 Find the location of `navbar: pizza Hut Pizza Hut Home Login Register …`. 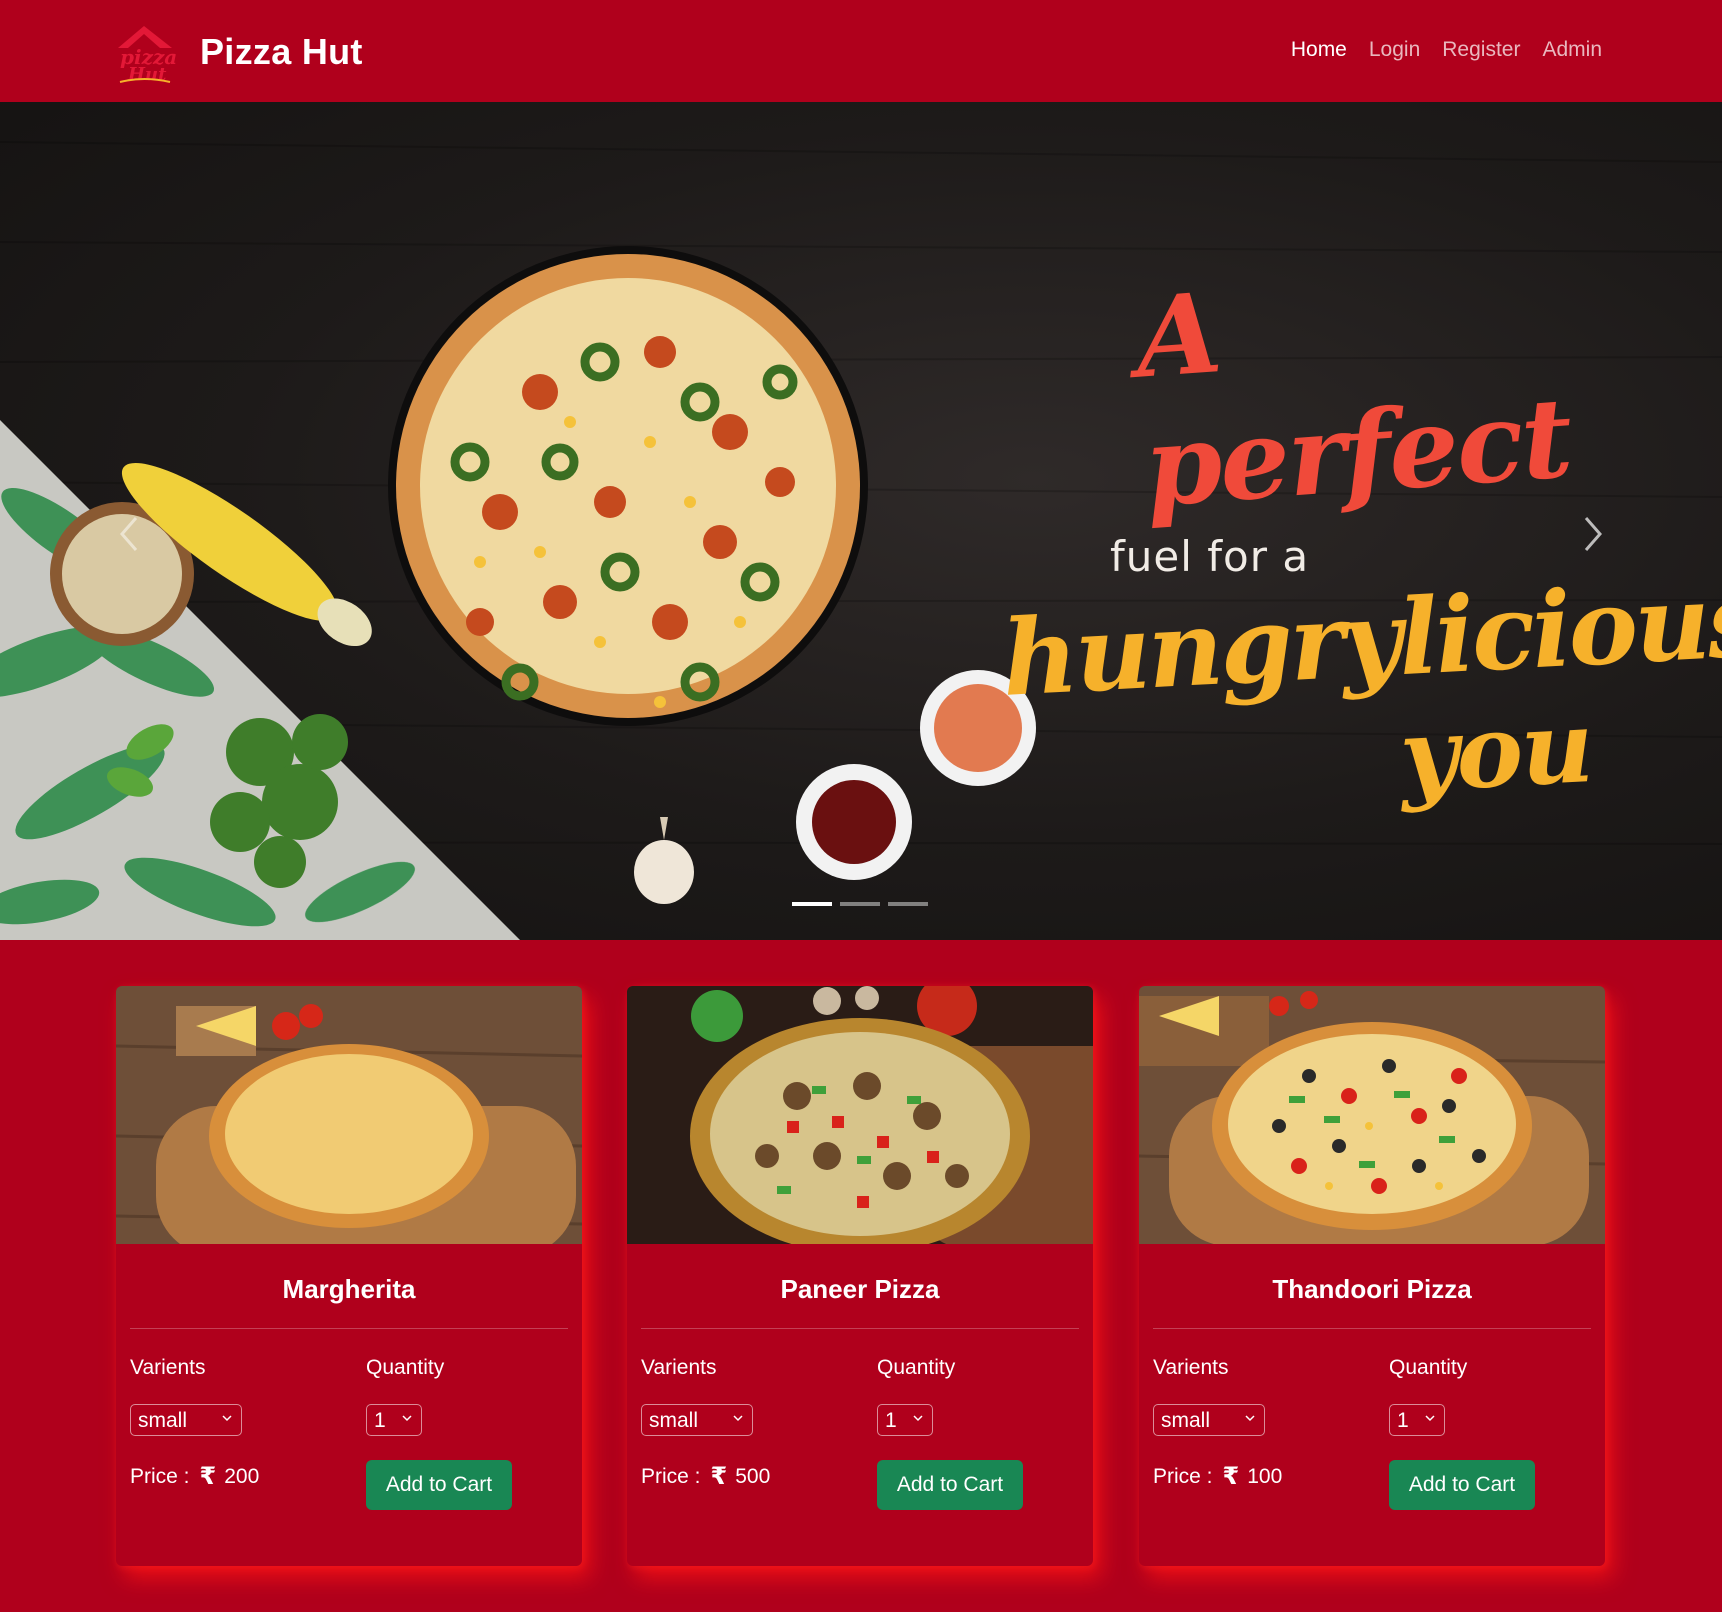

navbar: pizza Hut Pizza Hut Home Login Register … is located at coordinates (861, 51).